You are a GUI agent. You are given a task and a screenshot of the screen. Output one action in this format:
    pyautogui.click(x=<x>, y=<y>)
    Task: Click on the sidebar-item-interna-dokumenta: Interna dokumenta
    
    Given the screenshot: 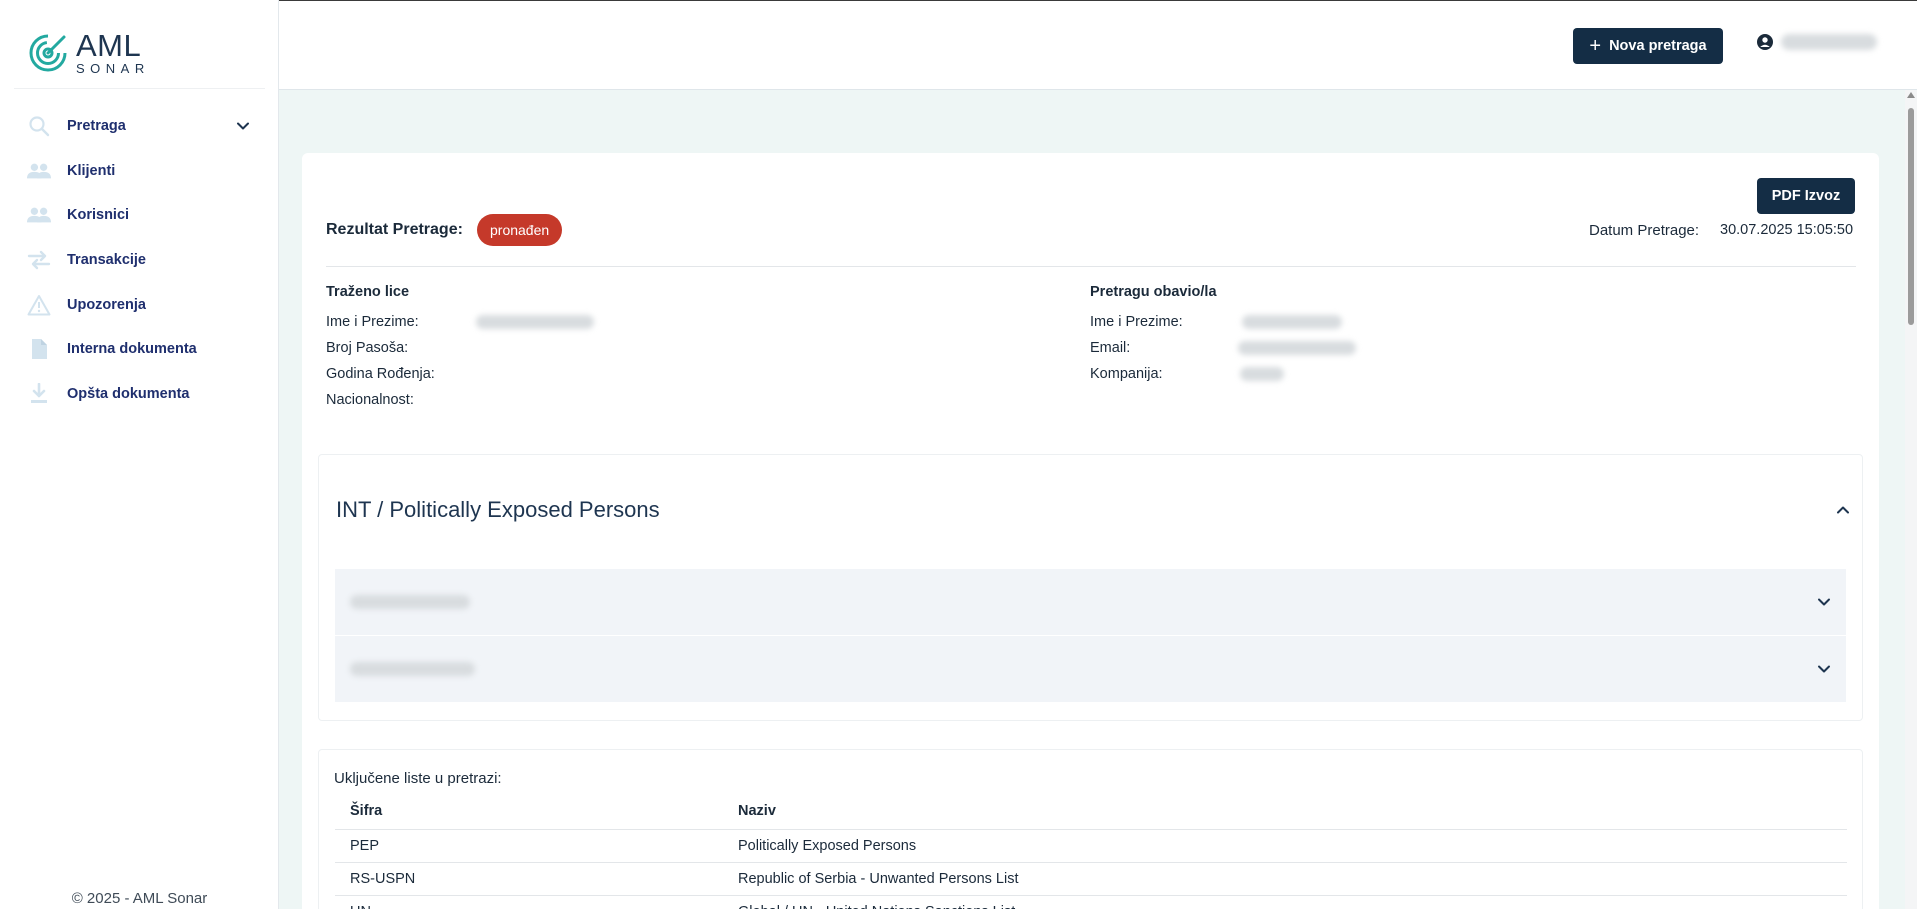 What is the action you would take?
    pyautogui.click(x=139, y=349)
    